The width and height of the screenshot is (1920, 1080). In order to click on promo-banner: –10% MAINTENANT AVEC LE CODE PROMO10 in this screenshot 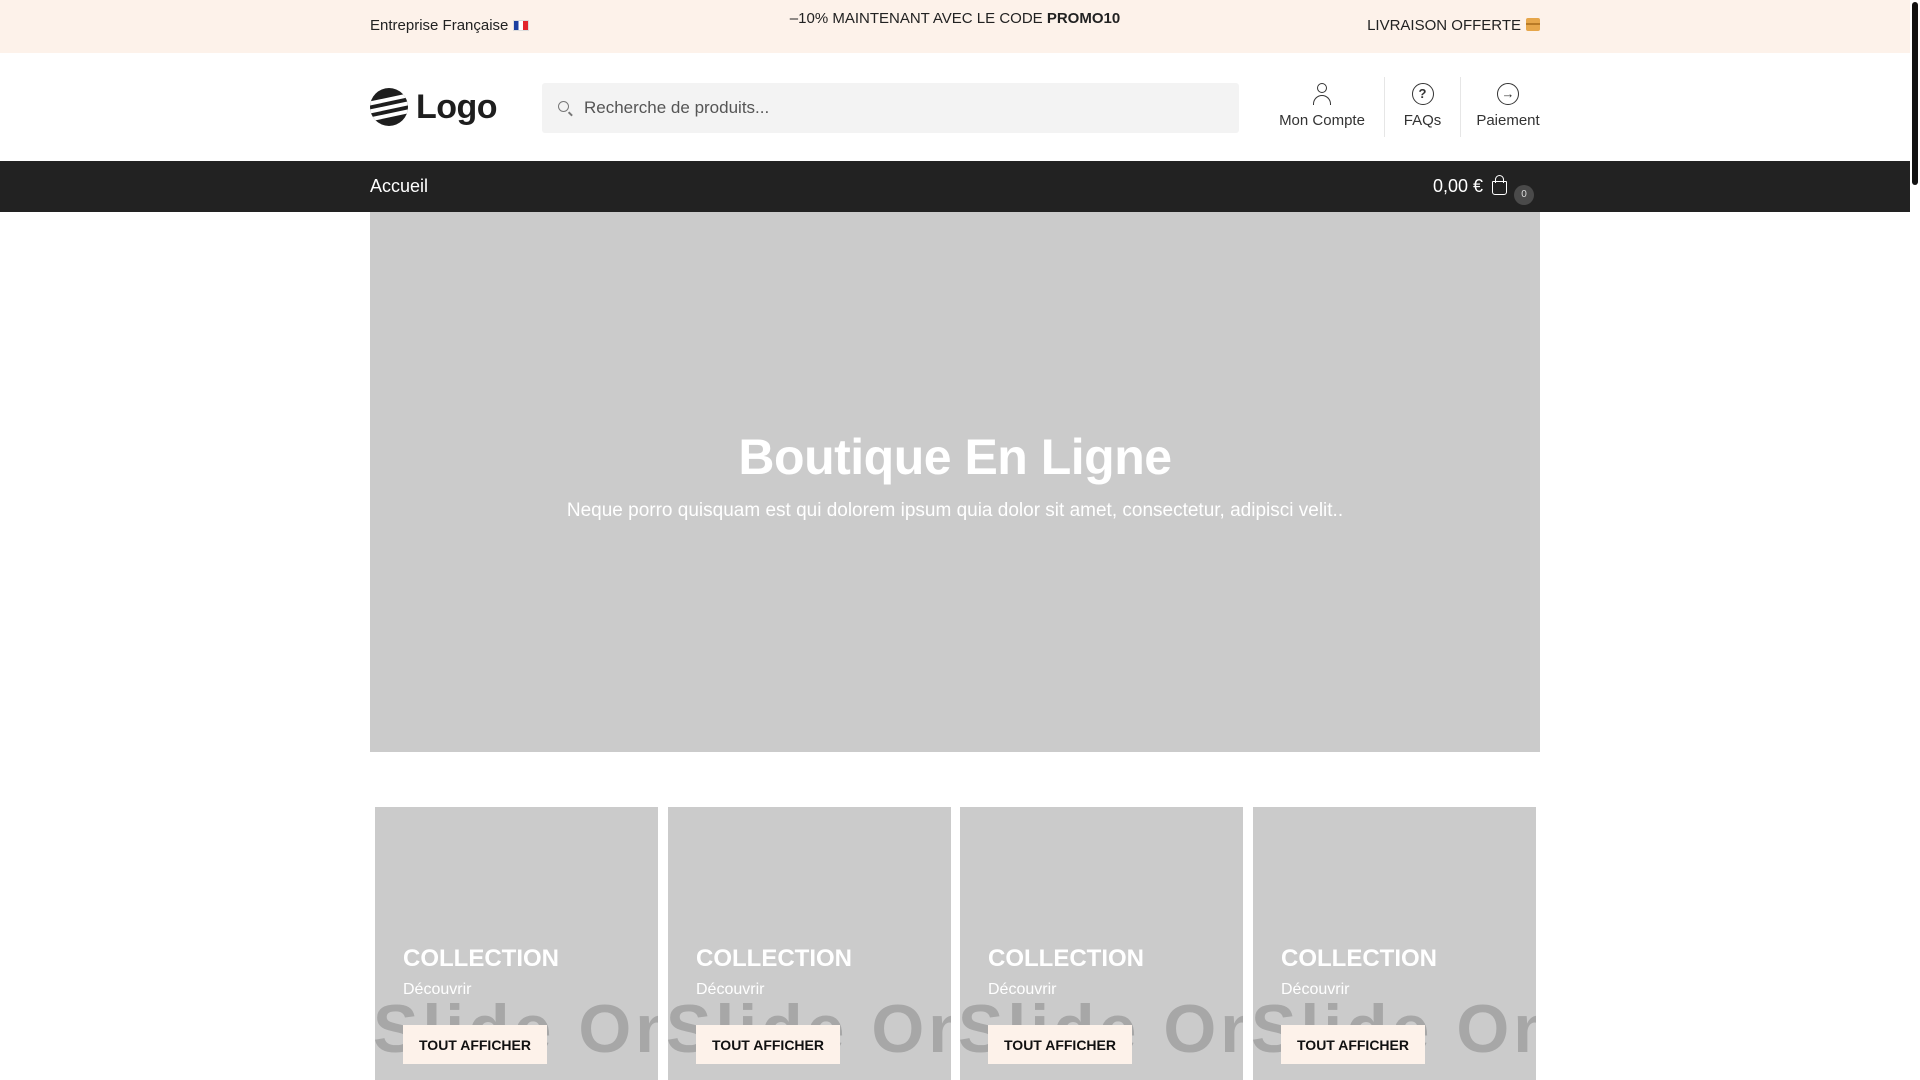, I will do `click(955, 18)`.